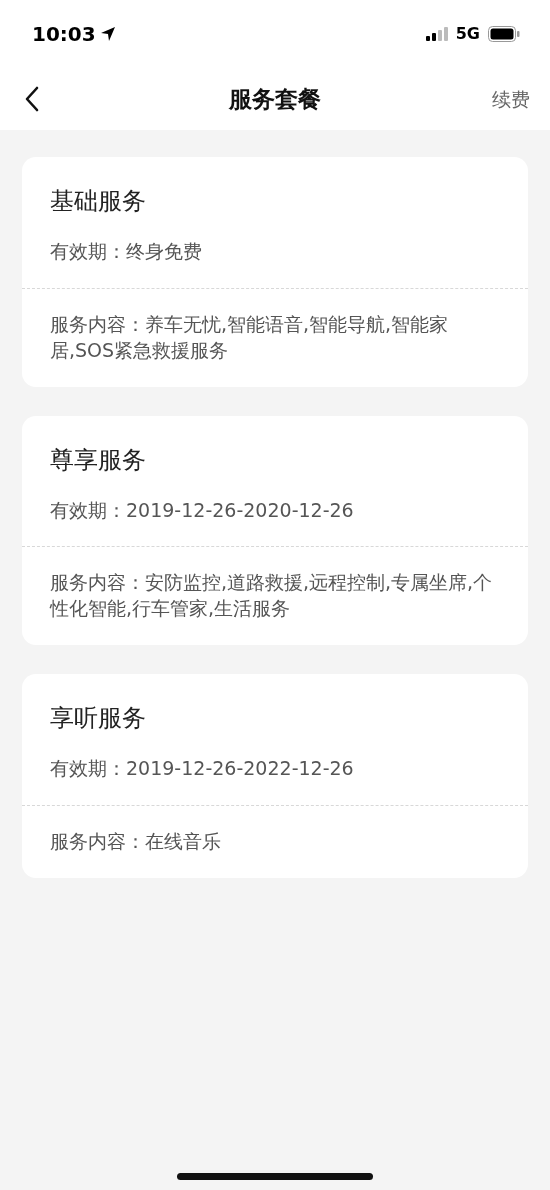 This screenshot has height=1190, width=550. I want to click on package-name: 基础服务, so click(98, 201).